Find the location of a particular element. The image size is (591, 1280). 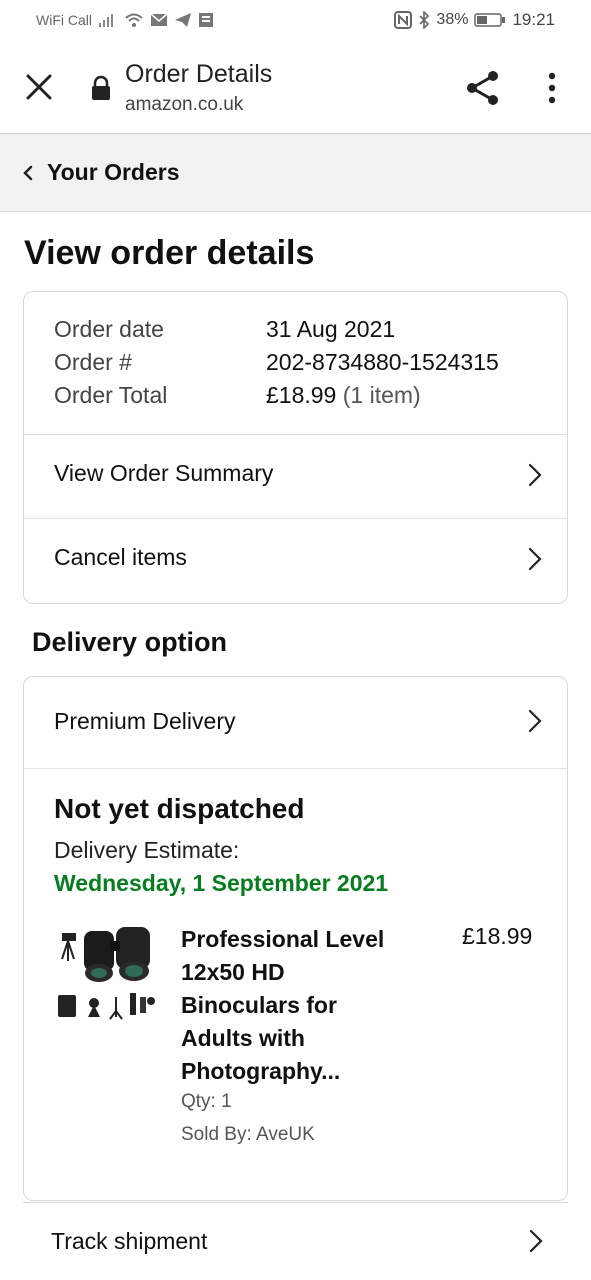

cancel-items-label: Cancel items is located at coordinates (120, 557).